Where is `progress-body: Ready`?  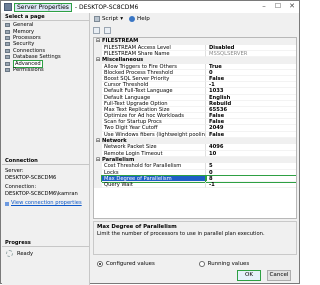 progress-body: Ready is located at coordinates (45, 253).